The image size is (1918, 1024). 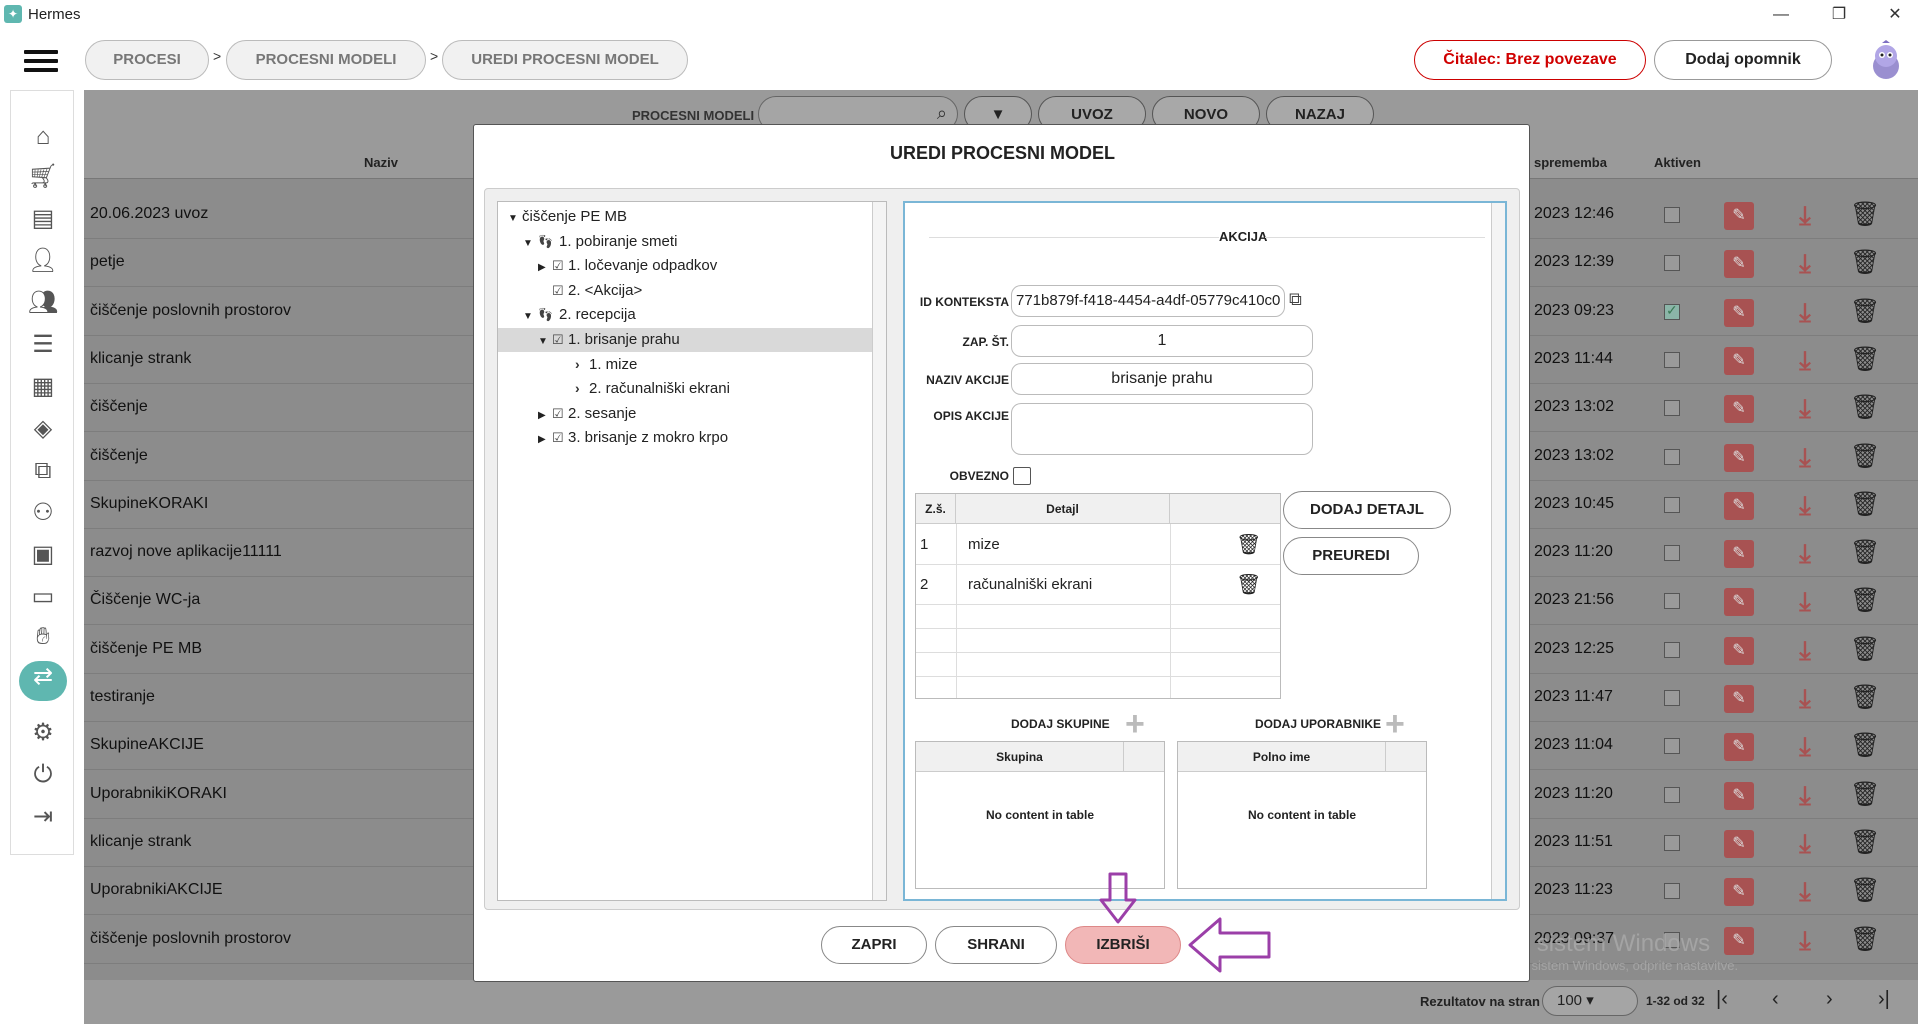 What do you see at coordinates (43, 817) in the screenshot?
I see `logout-icon: ⇥` at bounding box center [43, 817].